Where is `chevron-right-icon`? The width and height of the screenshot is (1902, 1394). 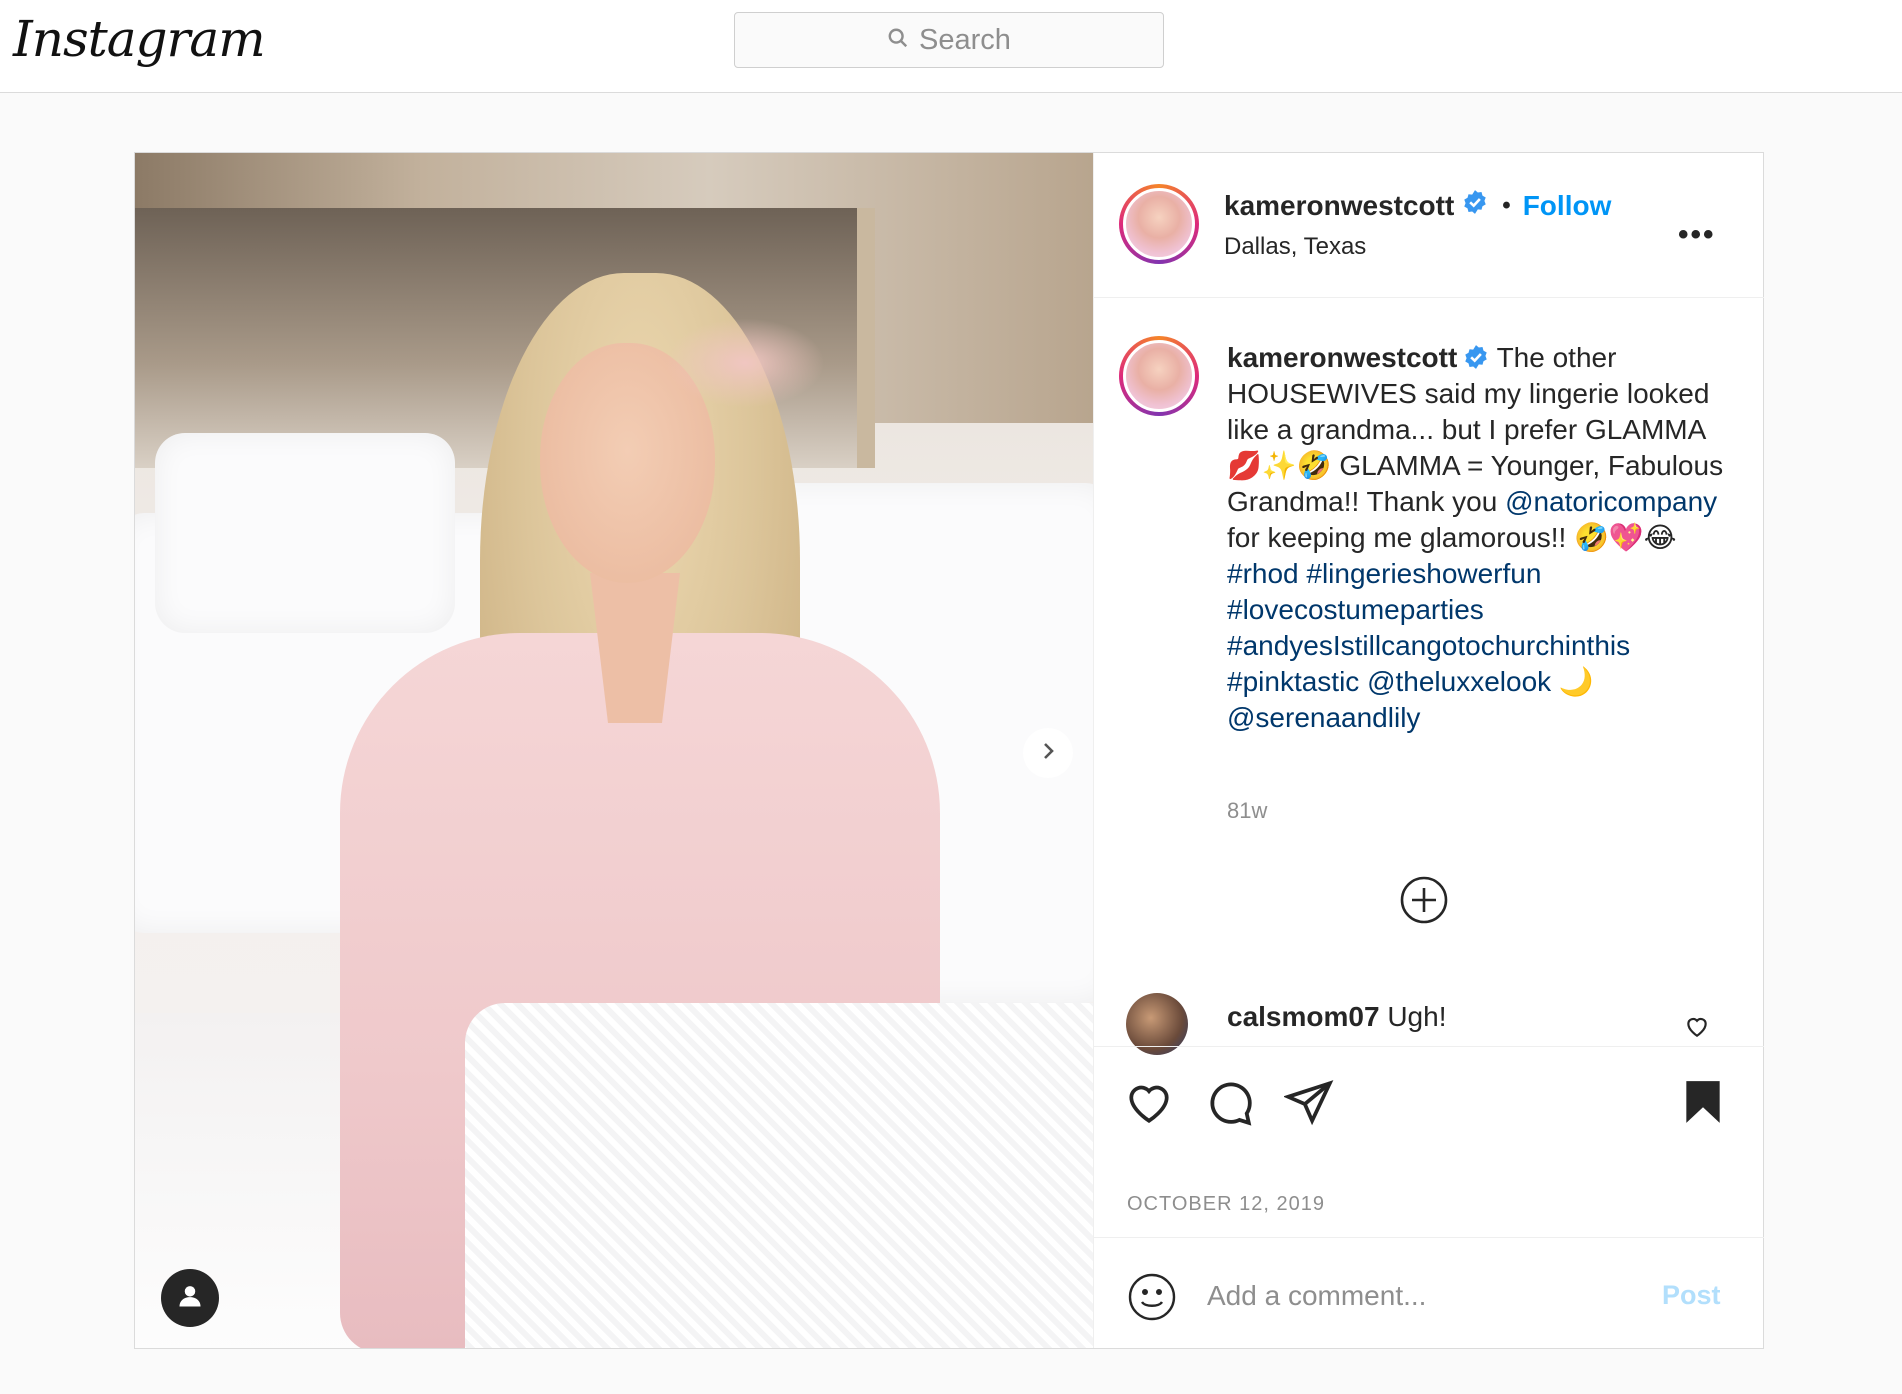 chevron-right-icon is located at coordinates (1048, 753).